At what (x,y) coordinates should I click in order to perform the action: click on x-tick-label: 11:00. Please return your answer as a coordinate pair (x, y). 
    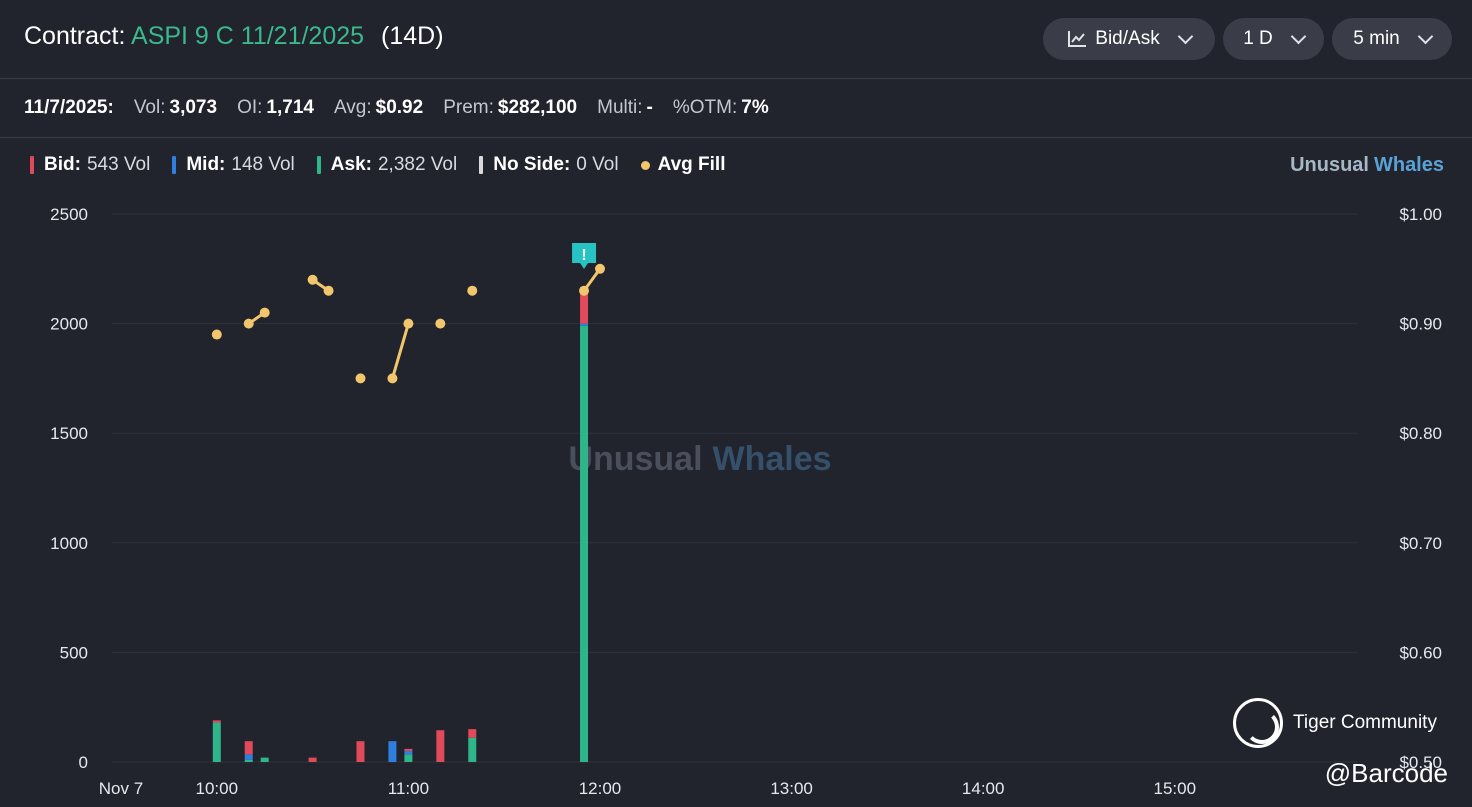
    Looking at the image, I should click on (408, 788).